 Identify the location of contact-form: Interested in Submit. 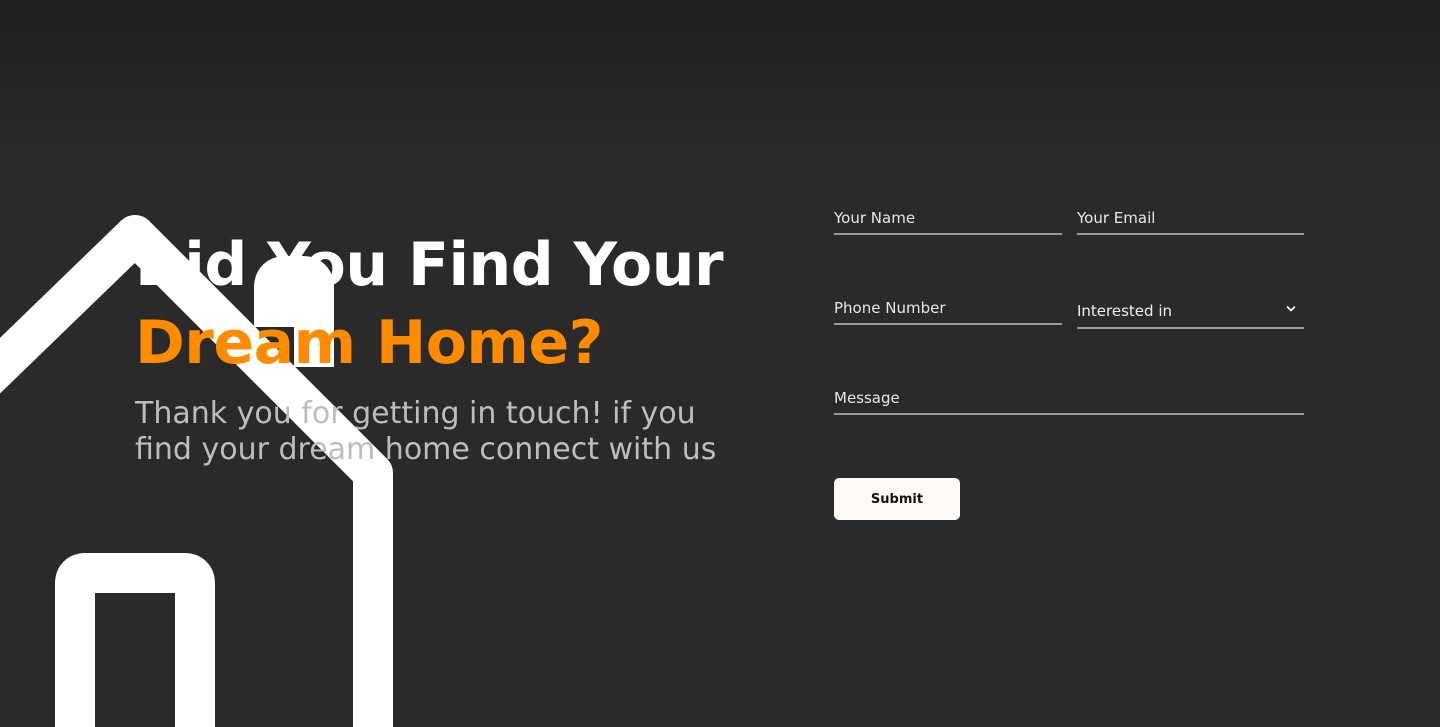
(1069, 365).